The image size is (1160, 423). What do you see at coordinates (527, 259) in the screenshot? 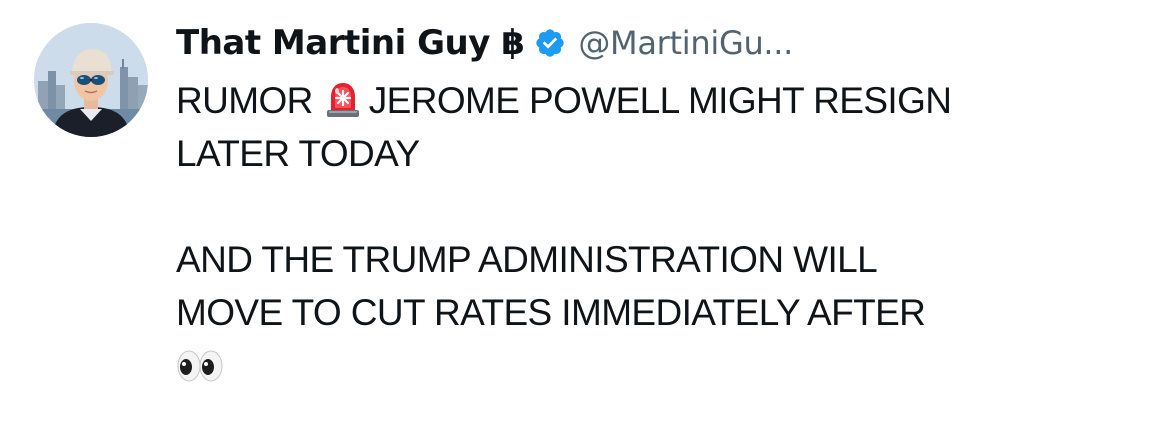
I see `tweet-line-4: AND THE TRUMP ADMINISTRATION WILL` at bounding box center [527, 259].